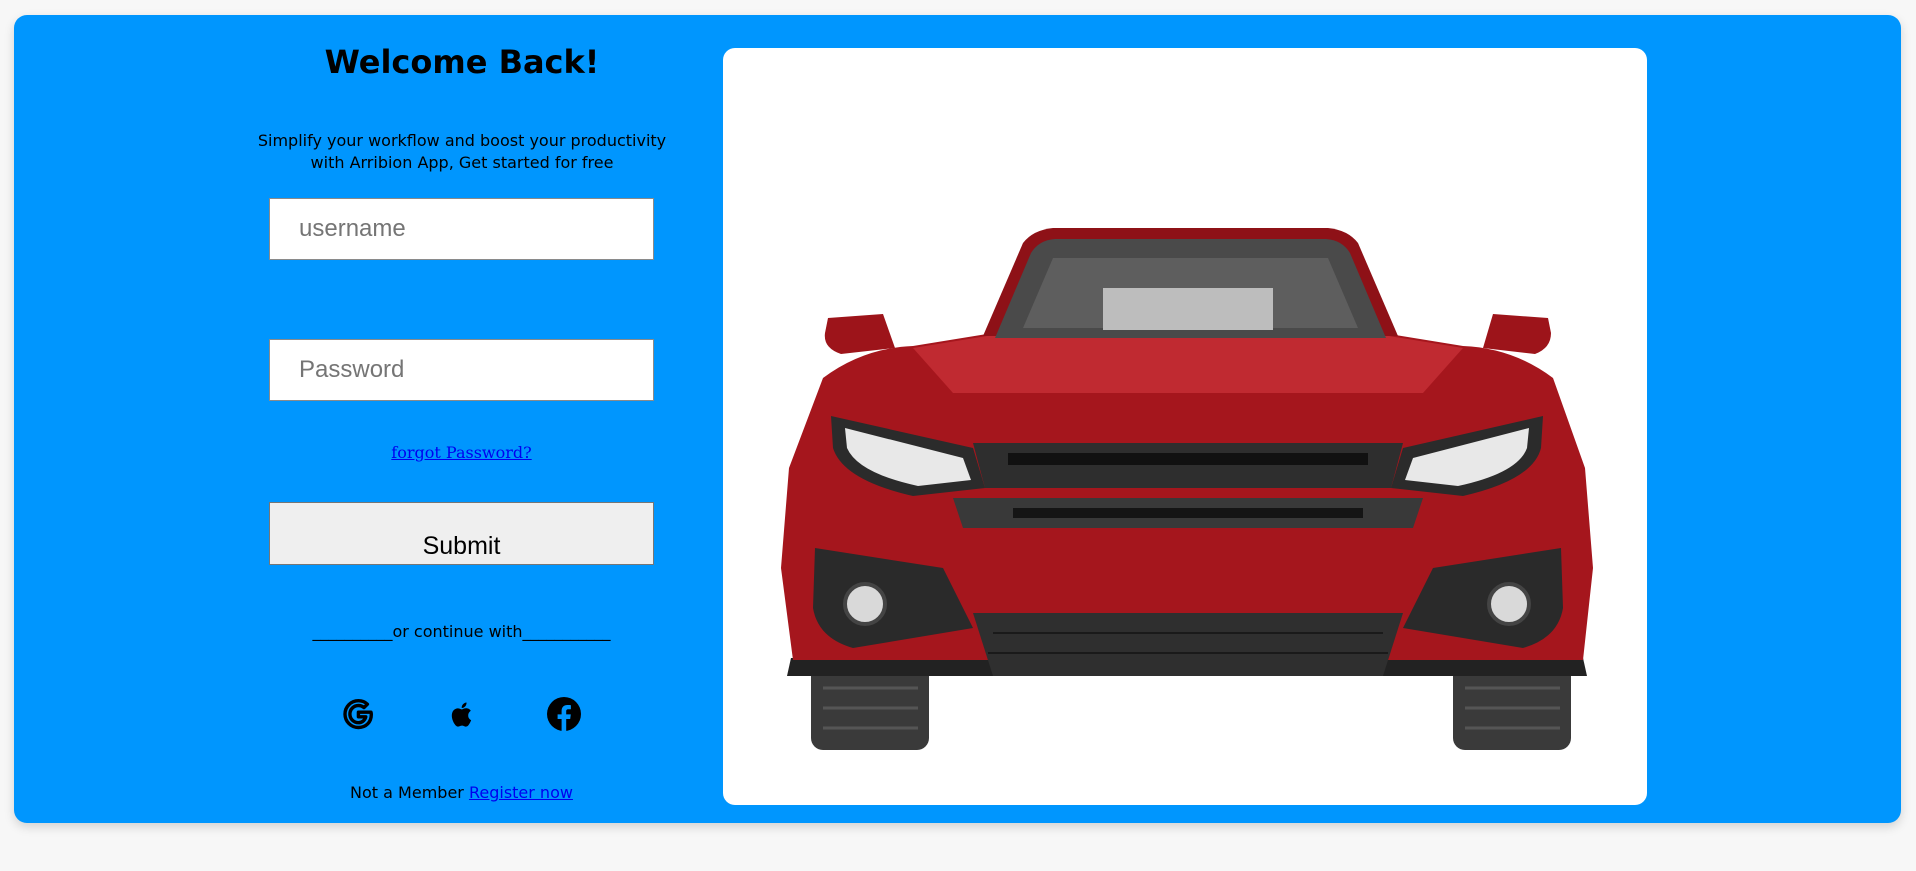 The image size is (1916, 871). I want to click on continue-with-divider: __________or continue with___________, so click(461, 631).